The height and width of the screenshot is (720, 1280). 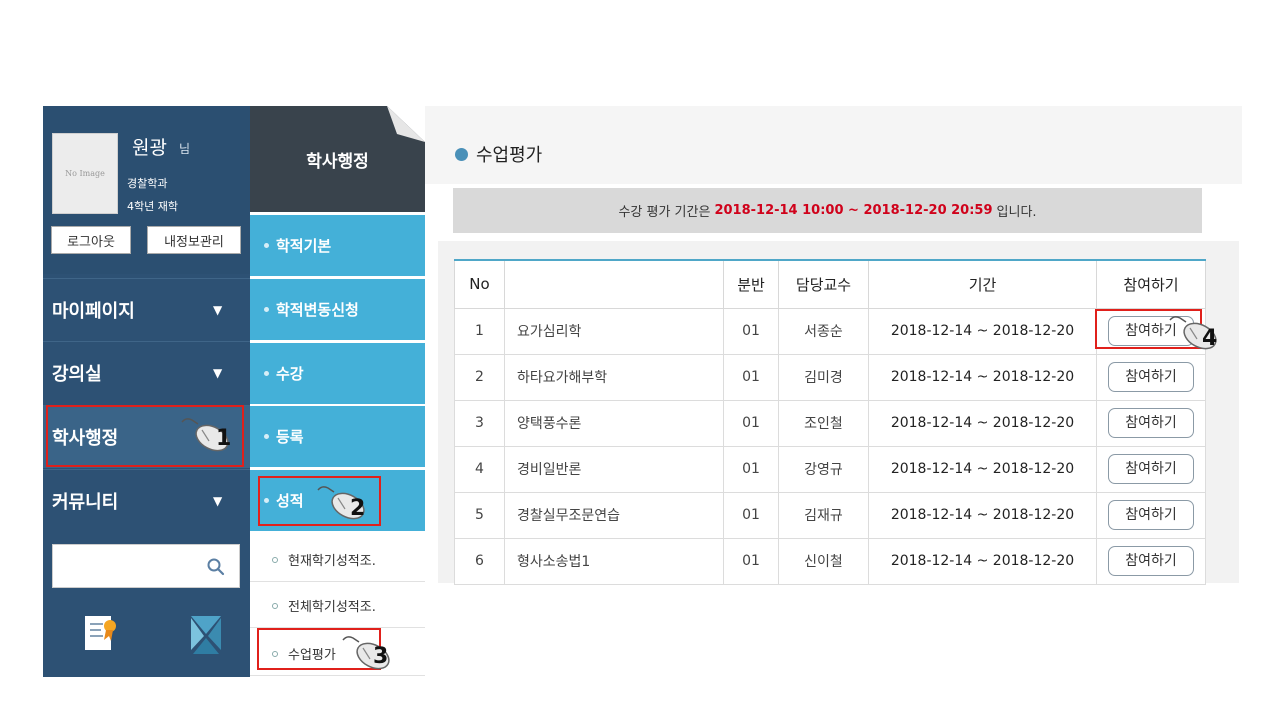 I want to click on row-professor: 서종순, so click(x=823, y=331).